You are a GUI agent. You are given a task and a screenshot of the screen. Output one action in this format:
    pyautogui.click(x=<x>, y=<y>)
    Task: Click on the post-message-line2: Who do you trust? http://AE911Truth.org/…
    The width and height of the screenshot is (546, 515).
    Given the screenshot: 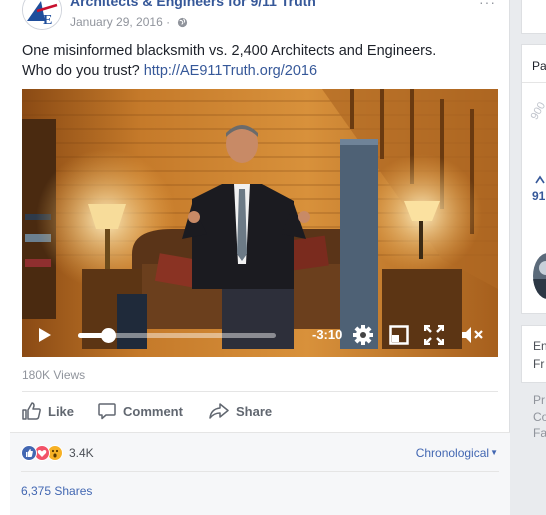 What is the action you would take?
    pyautogui.click(x=257, y=71)
    